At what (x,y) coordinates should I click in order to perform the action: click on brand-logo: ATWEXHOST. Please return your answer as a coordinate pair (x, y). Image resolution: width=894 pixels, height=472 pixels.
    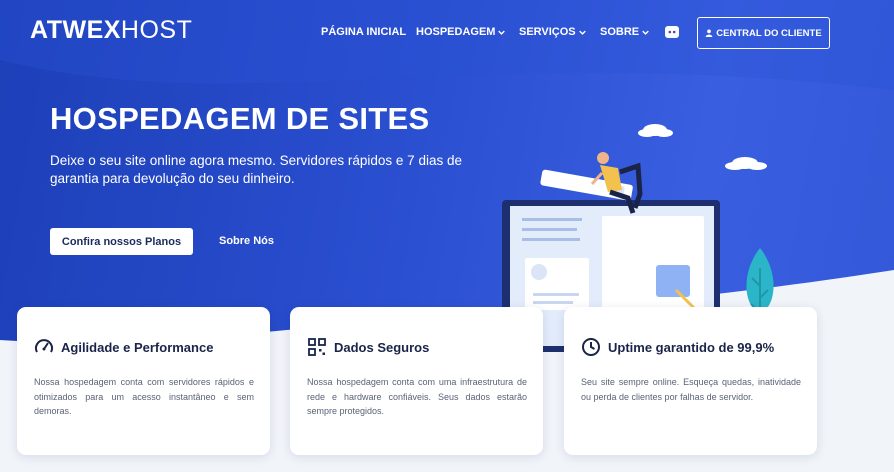
    Looking at the image, I should click on (111, 30).